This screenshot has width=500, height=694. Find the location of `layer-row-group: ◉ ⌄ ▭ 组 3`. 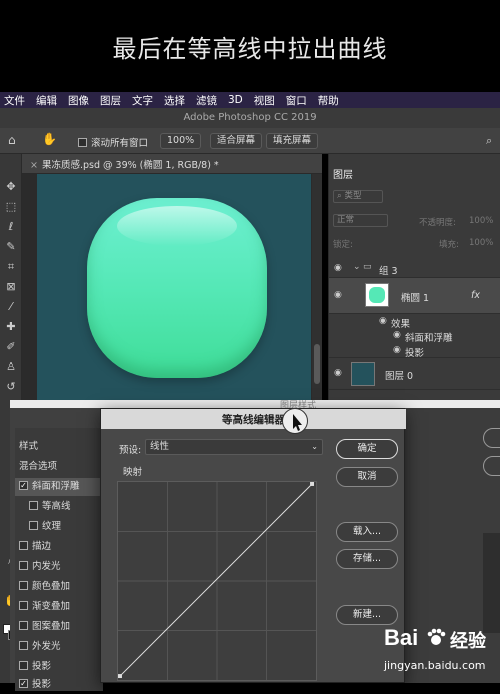

layer-row-group: ◉ ⌄ ▭ 组 3 is located at coordinates (414, 268).